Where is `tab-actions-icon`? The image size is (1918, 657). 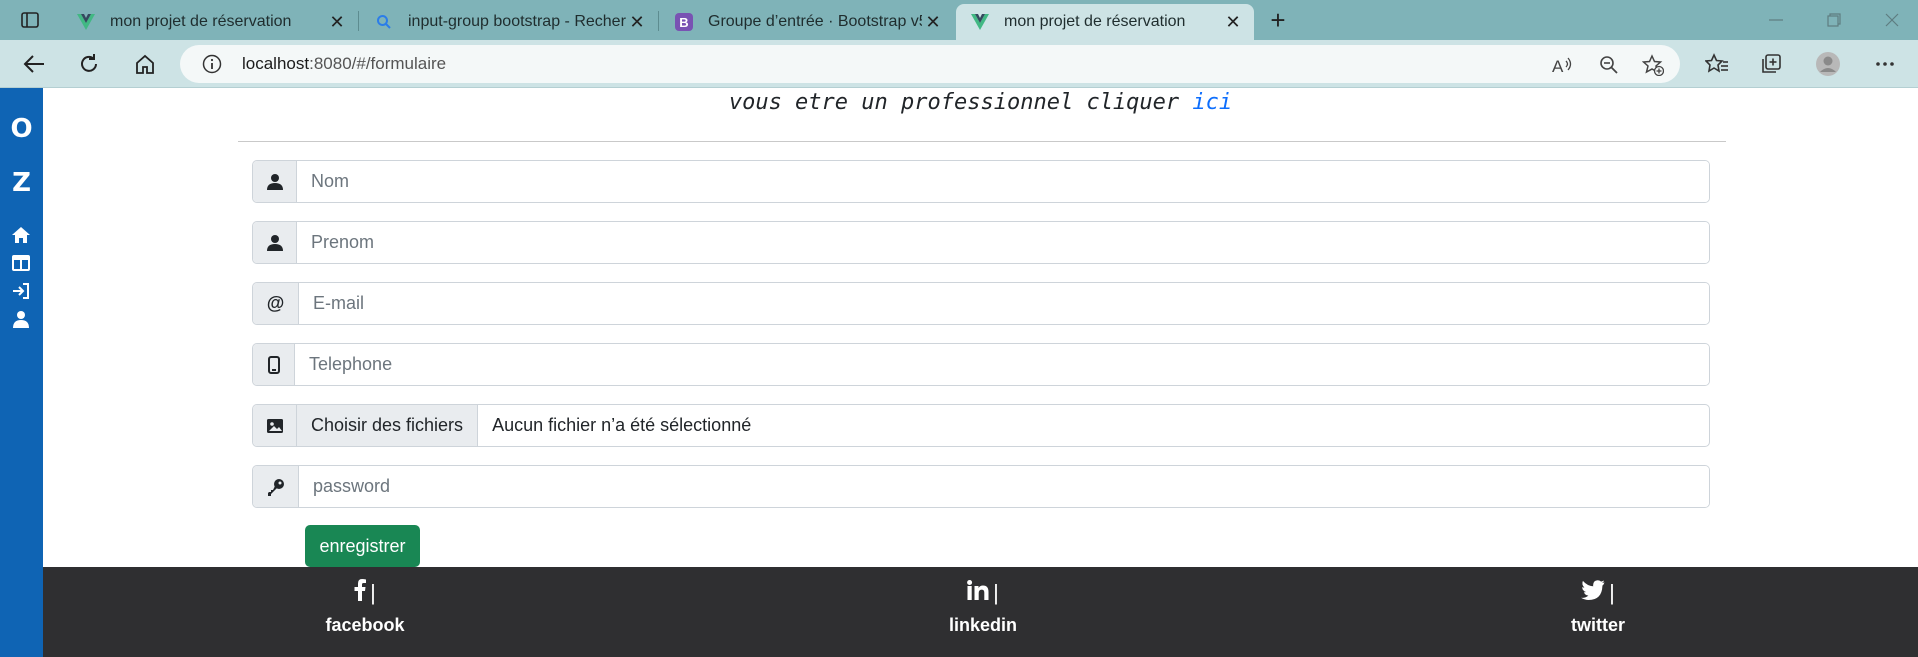
tab-actions-icon is located at coordinates (30, 20).